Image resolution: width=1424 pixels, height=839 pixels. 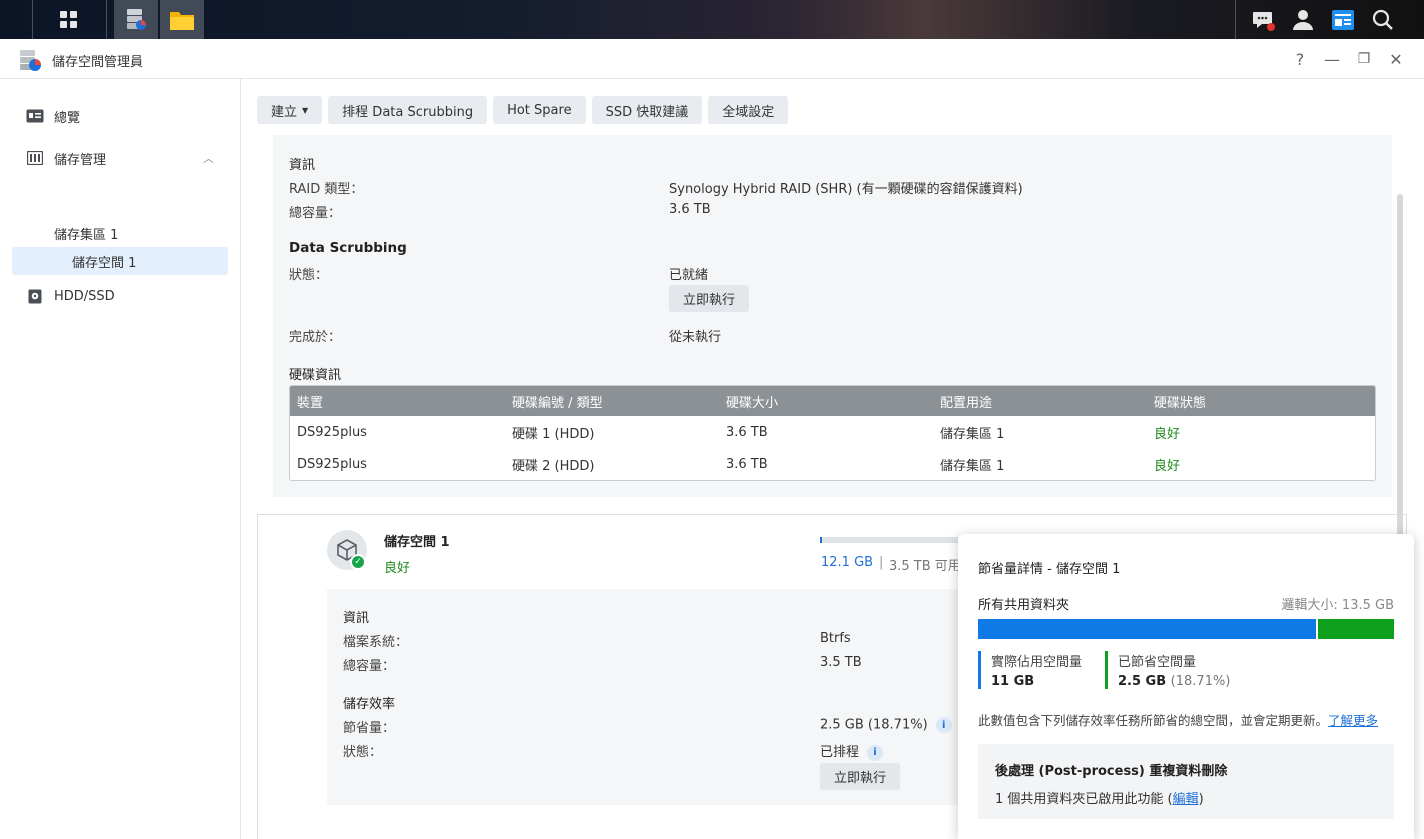 I want to click on saved-space-title: 已節省空間量, so click(x=1157, y=662).